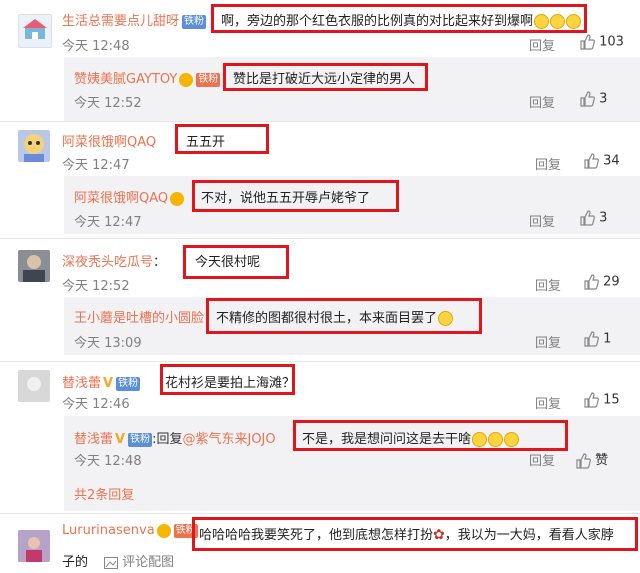  Describe the element at coordinates (601, 161) in the screenshot. I see `like-button: 34` at that location.